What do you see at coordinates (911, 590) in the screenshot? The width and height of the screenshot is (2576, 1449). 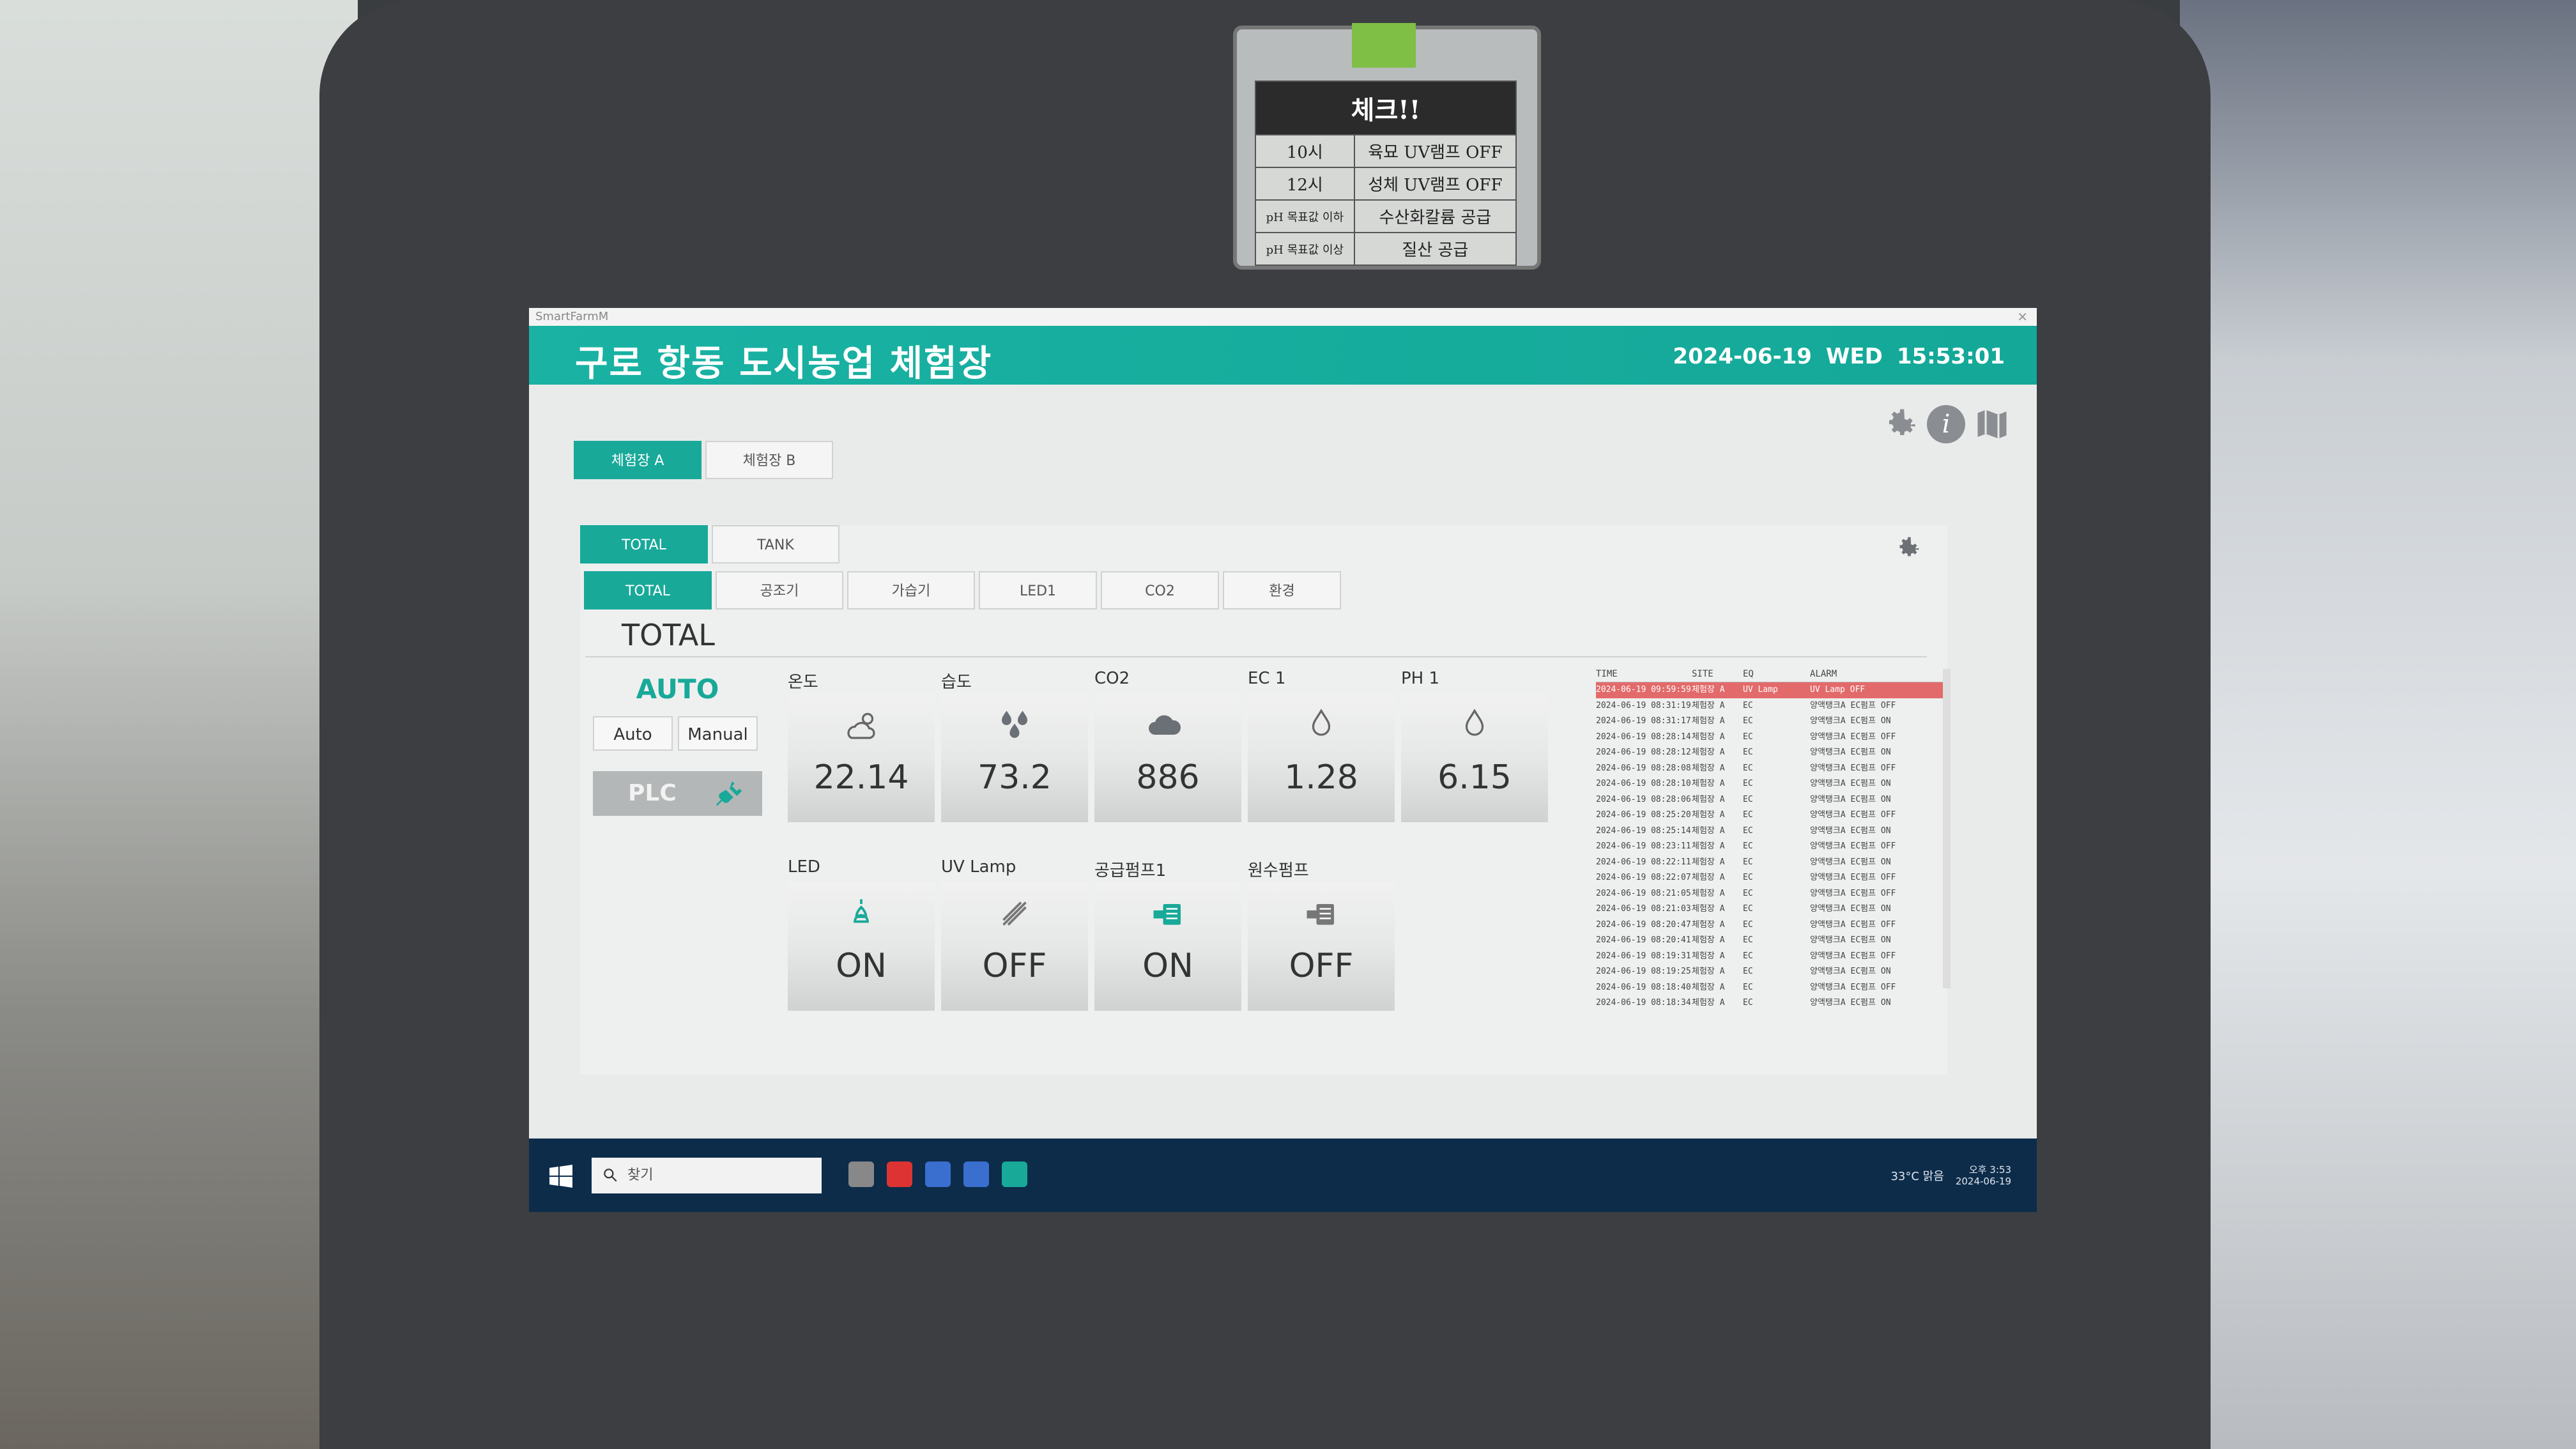 I see `subtab-humidifier: 가습기` at bounding box center [911, 590].